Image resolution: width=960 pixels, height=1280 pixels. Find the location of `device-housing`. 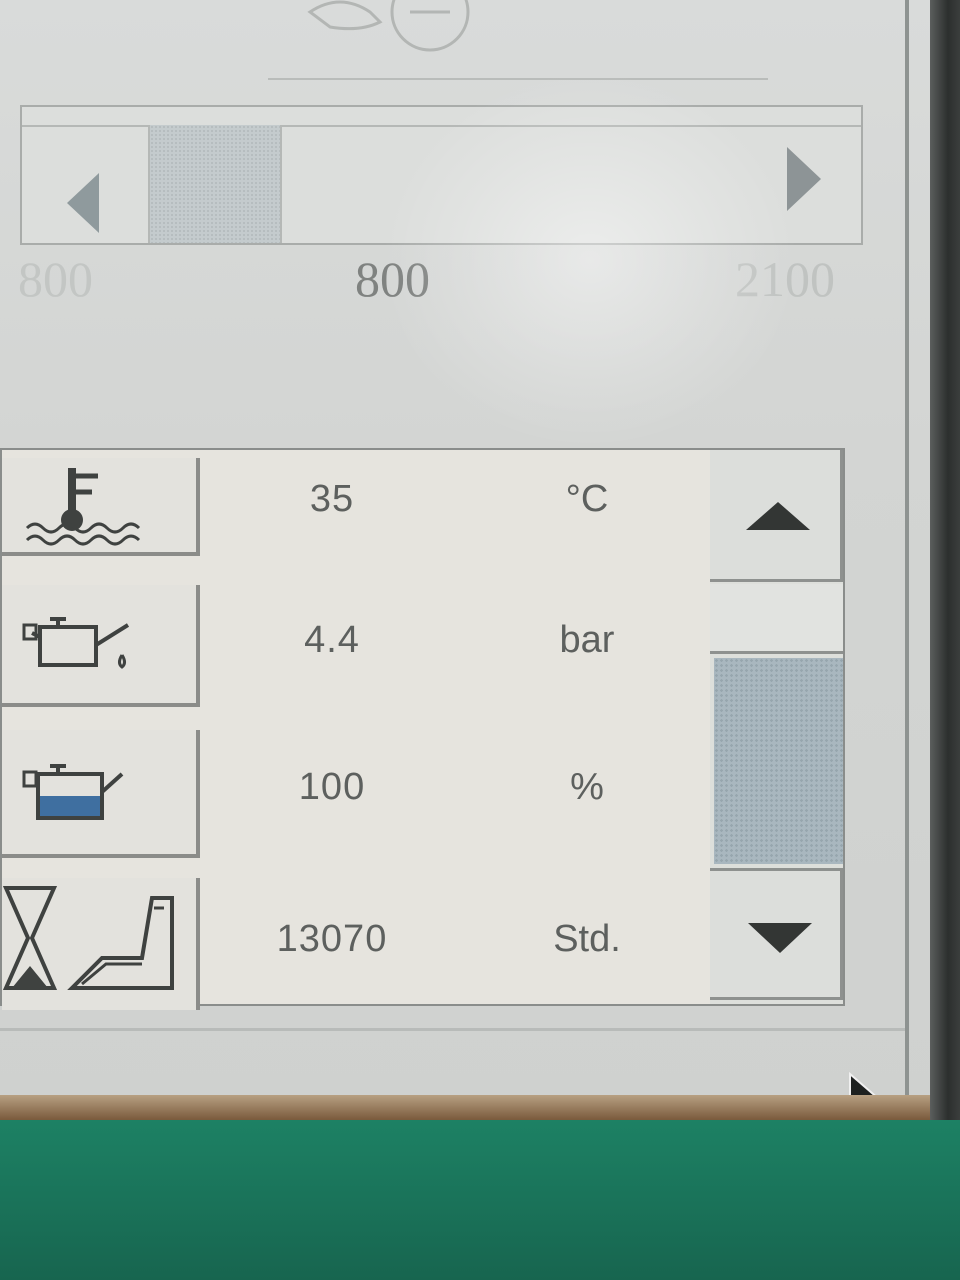

device-housing is located at coordinates (480, 1200).